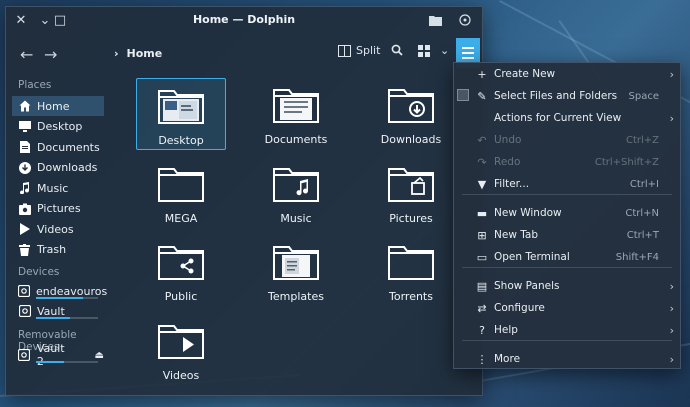 This screenshot has width=690, height=407. What do you see at coordinates (482, 184) in the screenshot?
I see `filter-icon: ▼` at bounding box center [482, 184].